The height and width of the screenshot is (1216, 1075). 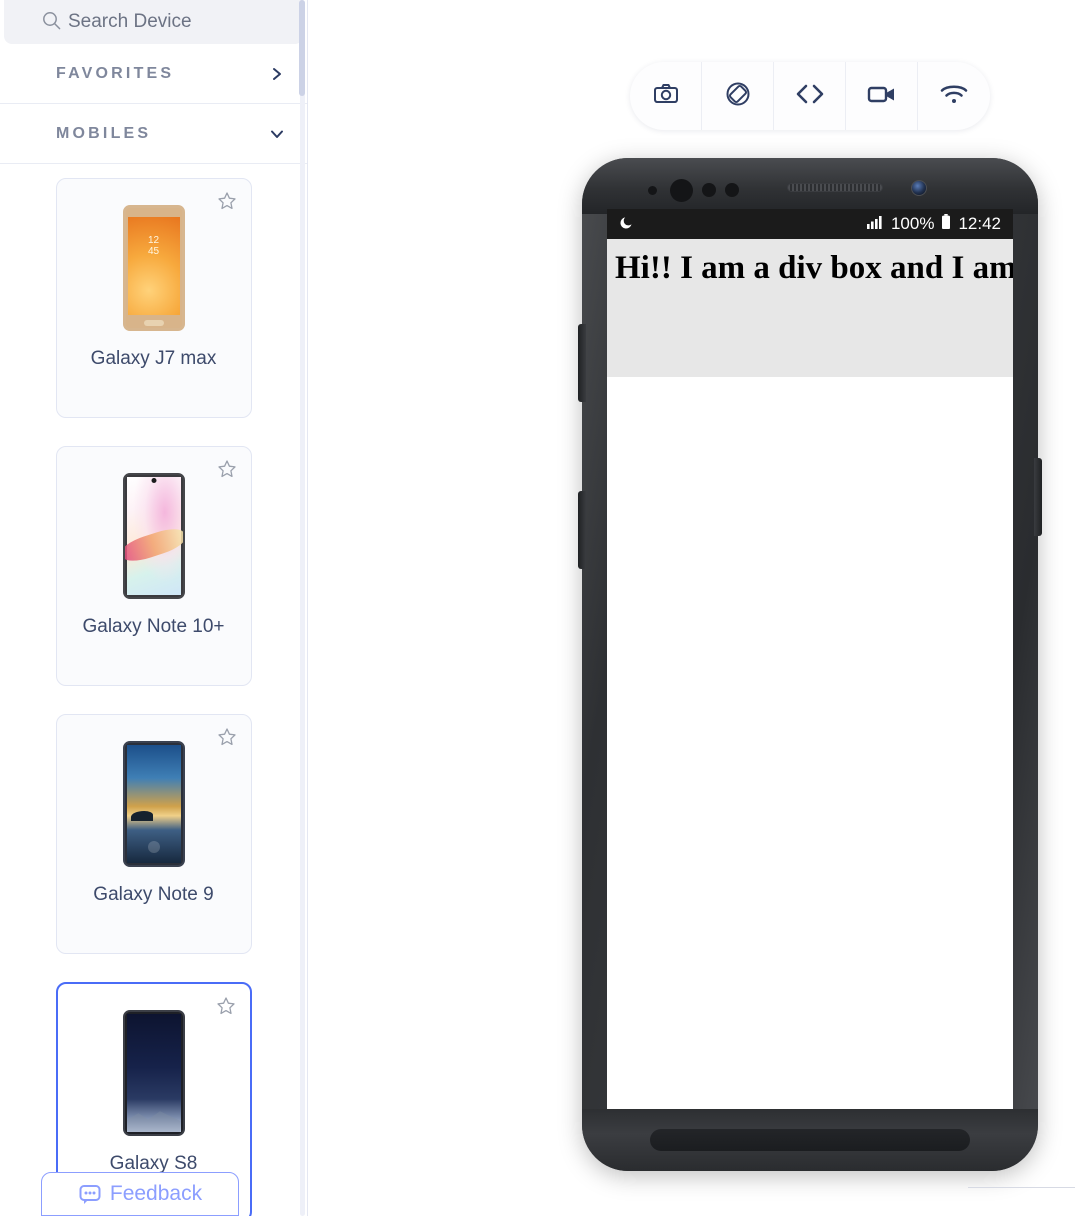 I want to click on network-button, so click(x=954, y=96).